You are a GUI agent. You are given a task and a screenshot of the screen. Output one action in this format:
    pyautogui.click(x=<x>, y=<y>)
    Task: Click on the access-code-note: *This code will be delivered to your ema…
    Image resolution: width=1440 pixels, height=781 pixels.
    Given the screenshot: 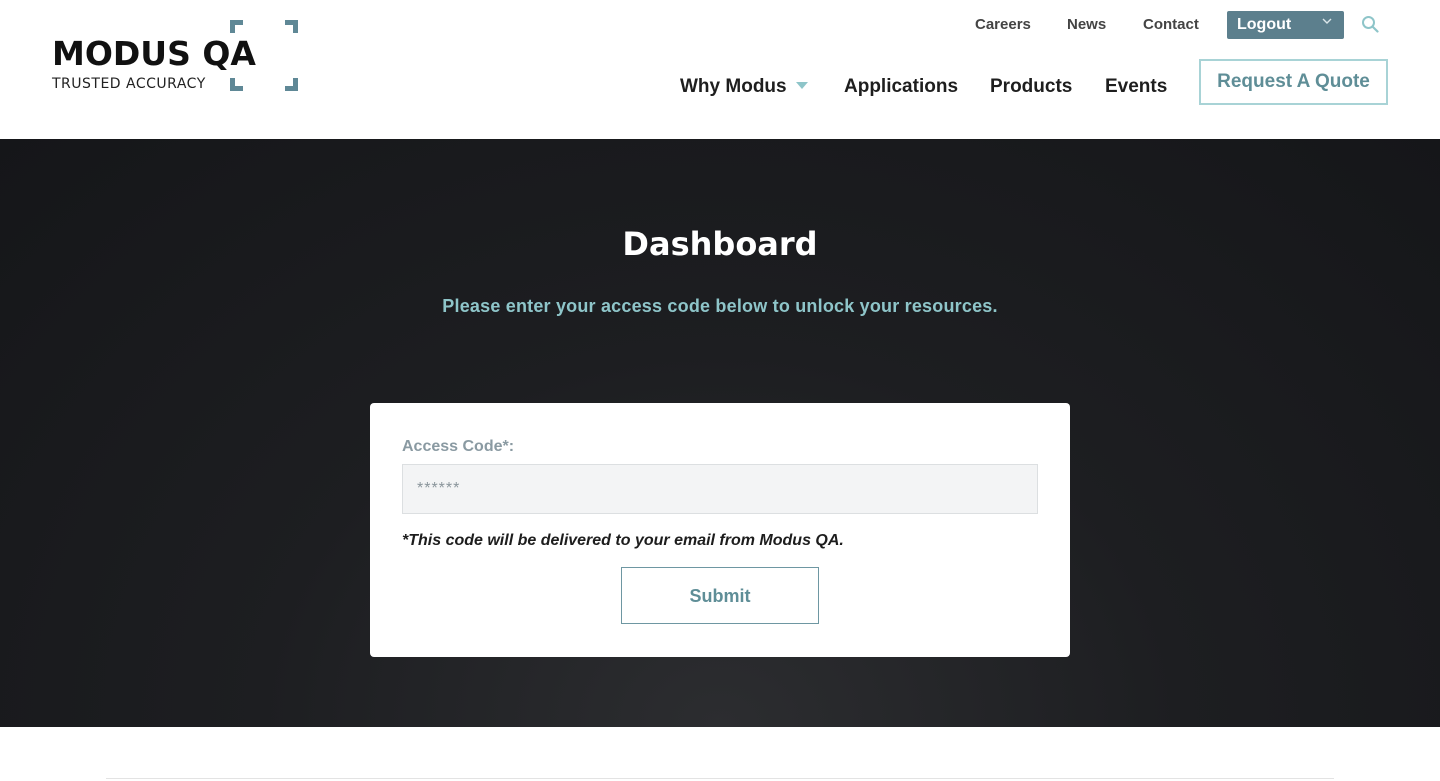 What is the action you would take?
    pyautogui.click(x=623, y=540)
    